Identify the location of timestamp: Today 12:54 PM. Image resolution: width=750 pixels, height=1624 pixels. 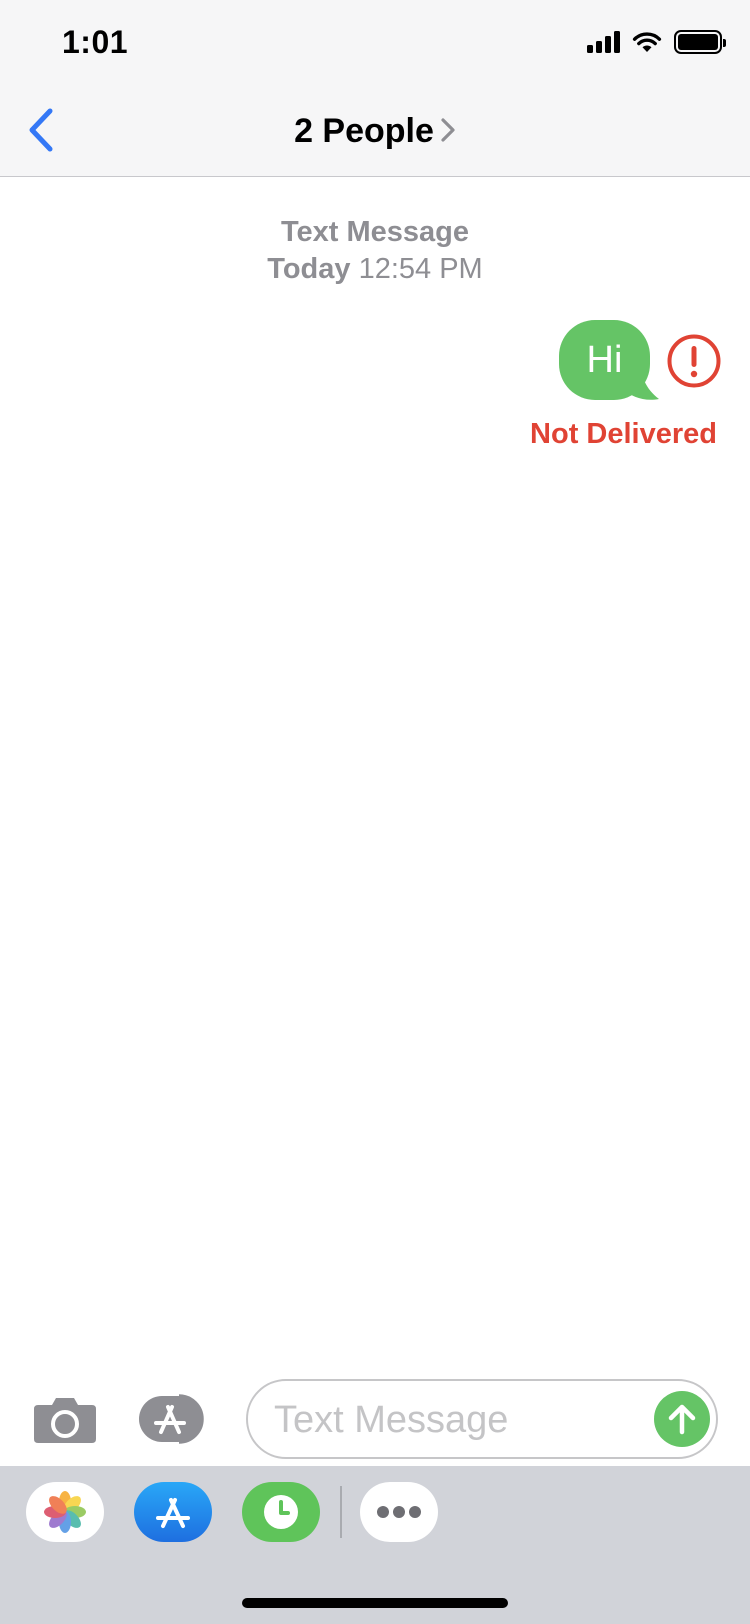
(375, 269).